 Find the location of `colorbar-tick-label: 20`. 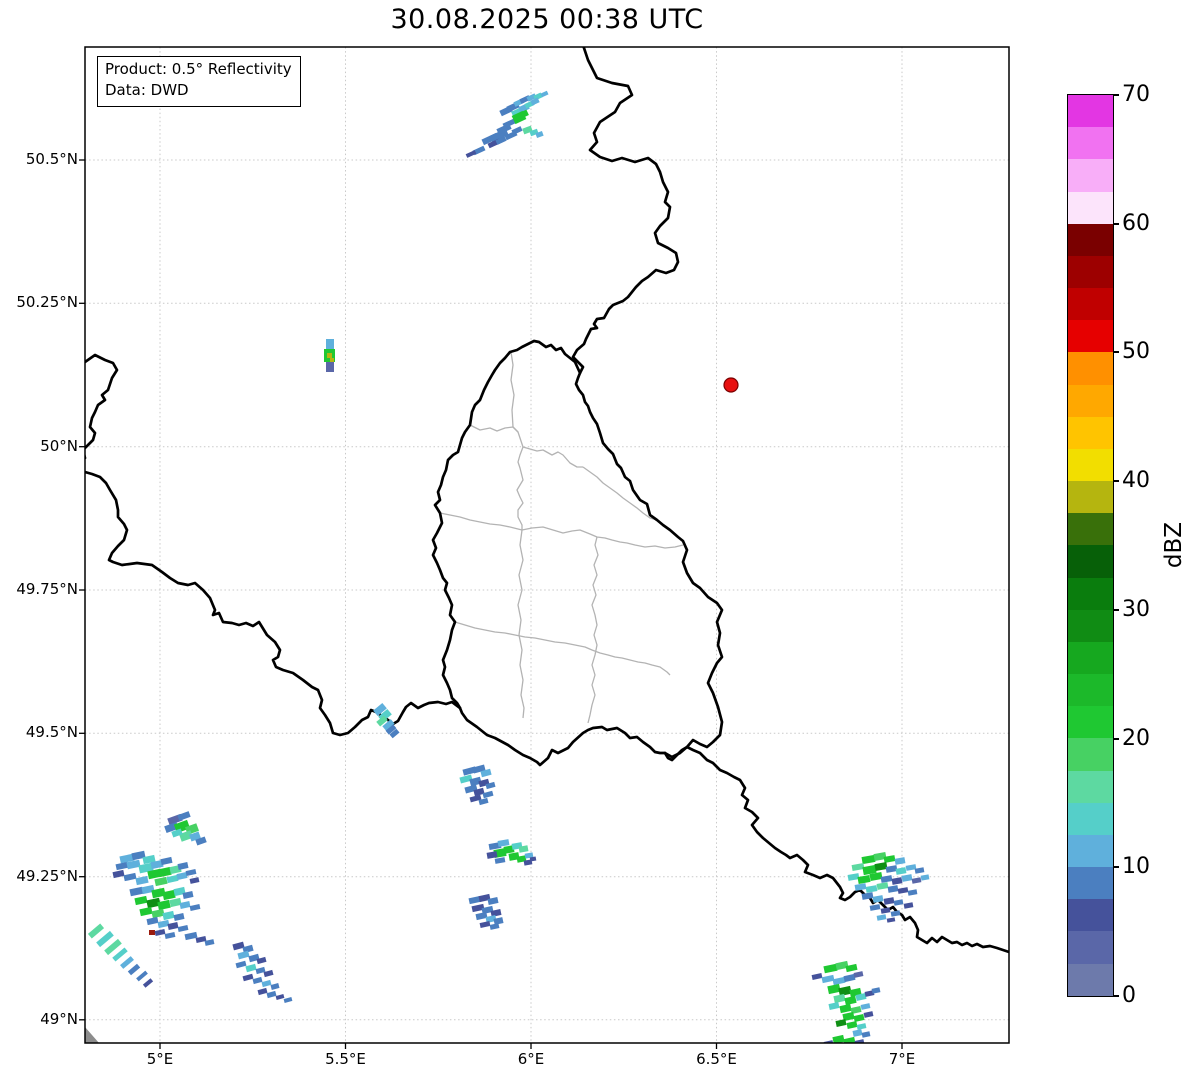

colorbar-tick-label: 20 is located at coordinates (1136, 738).